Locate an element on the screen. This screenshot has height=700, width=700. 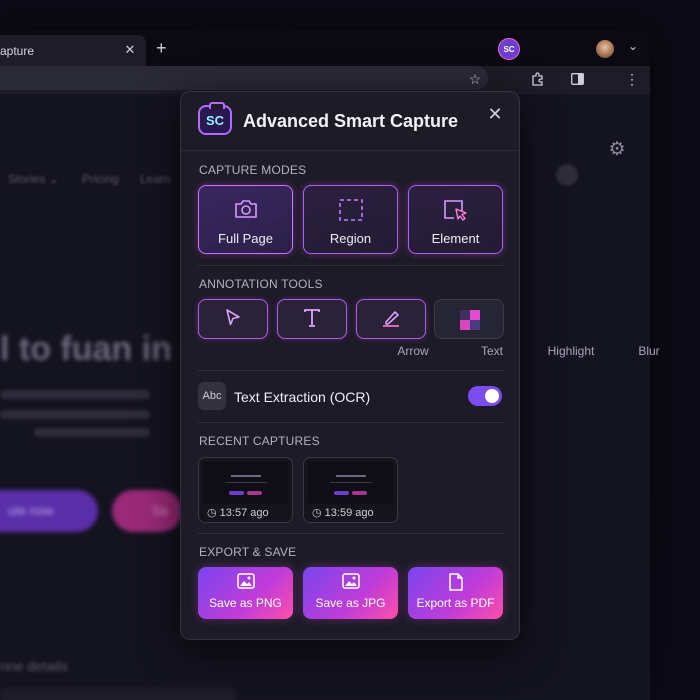
header-divider is located at coordinates (350, 150).